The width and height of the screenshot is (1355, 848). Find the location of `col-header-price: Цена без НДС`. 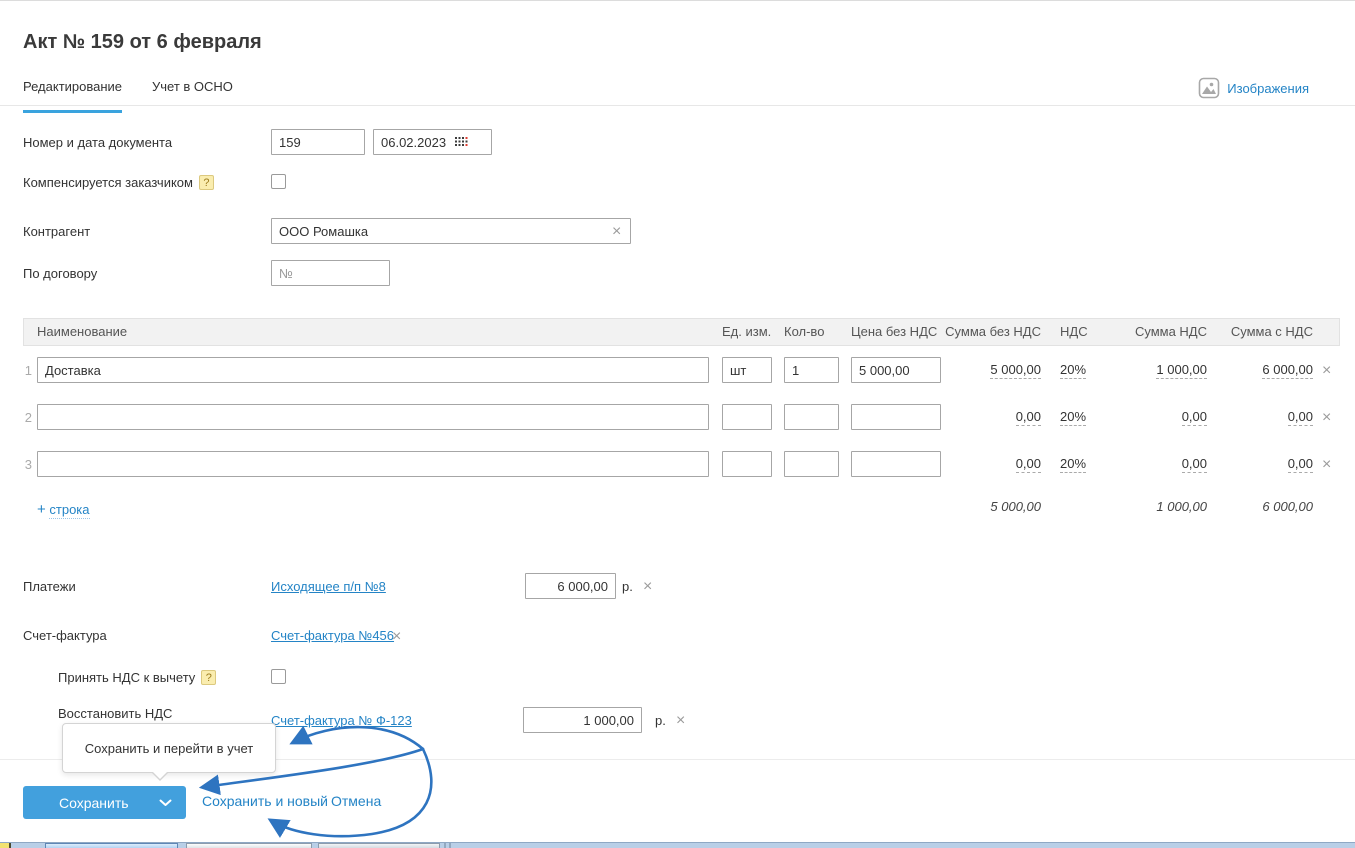

col-header-price: Цена без НДС is located at coordinates (894, 331).